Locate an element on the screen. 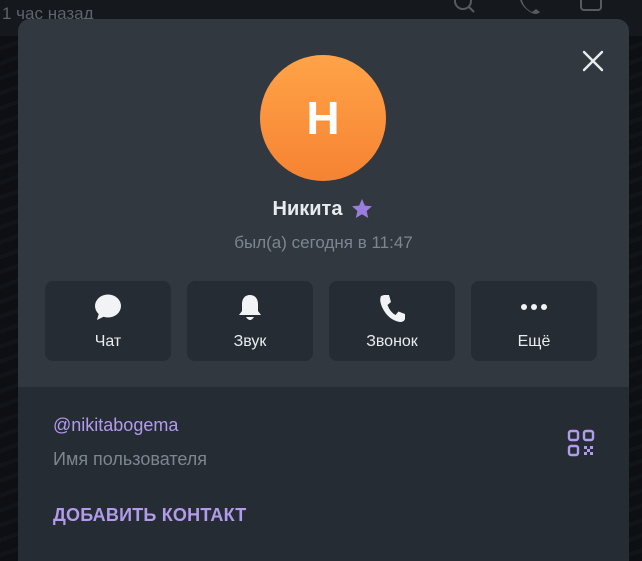 The width and height of the screenshot is (642, 561). chat-button-label: Чат is located at coordinates (108, 341).